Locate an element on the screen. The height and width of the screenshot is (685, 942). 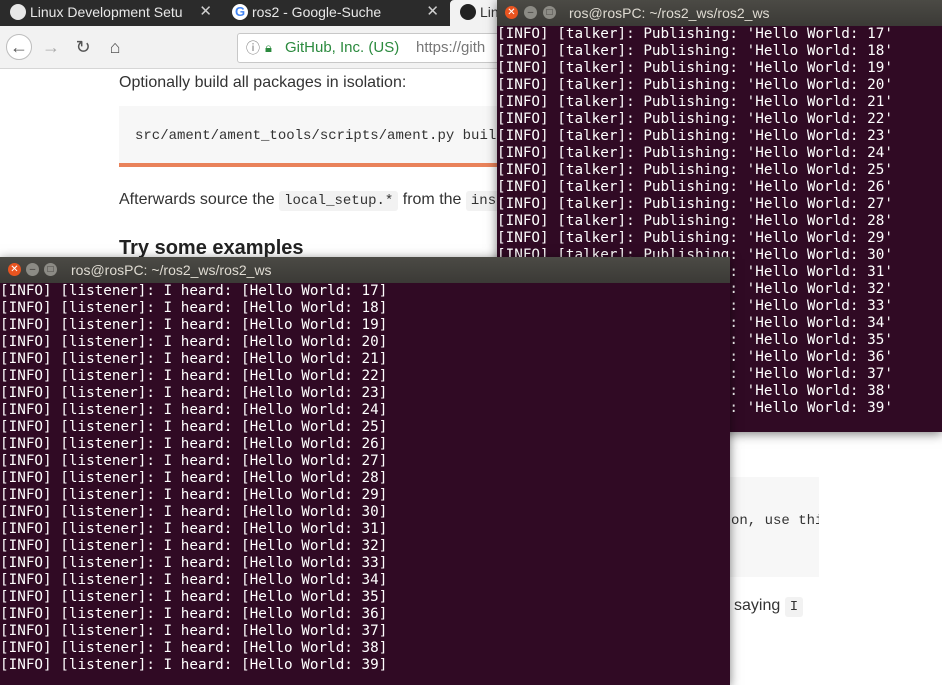
back-button: ← is located at coordinates (19, 47).